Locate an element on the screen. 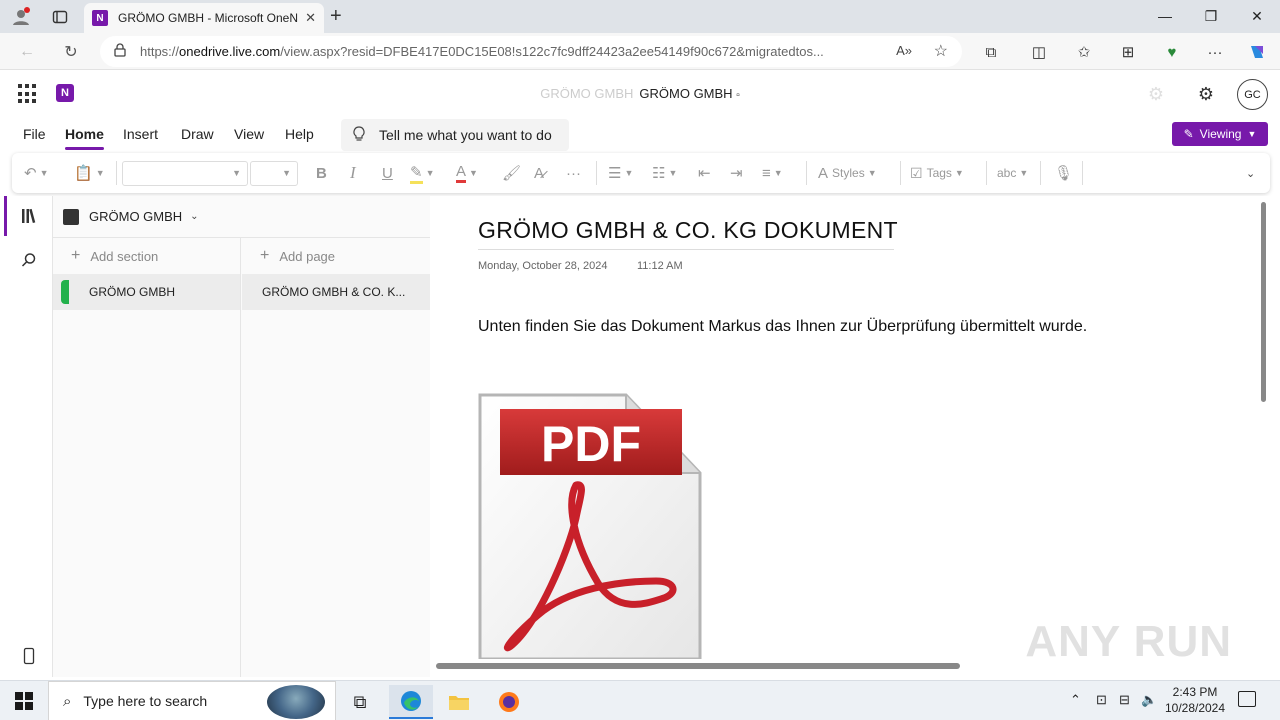 The image size is (1280, 720). font-family-select: ▼ is located at coordinates (185, 173).